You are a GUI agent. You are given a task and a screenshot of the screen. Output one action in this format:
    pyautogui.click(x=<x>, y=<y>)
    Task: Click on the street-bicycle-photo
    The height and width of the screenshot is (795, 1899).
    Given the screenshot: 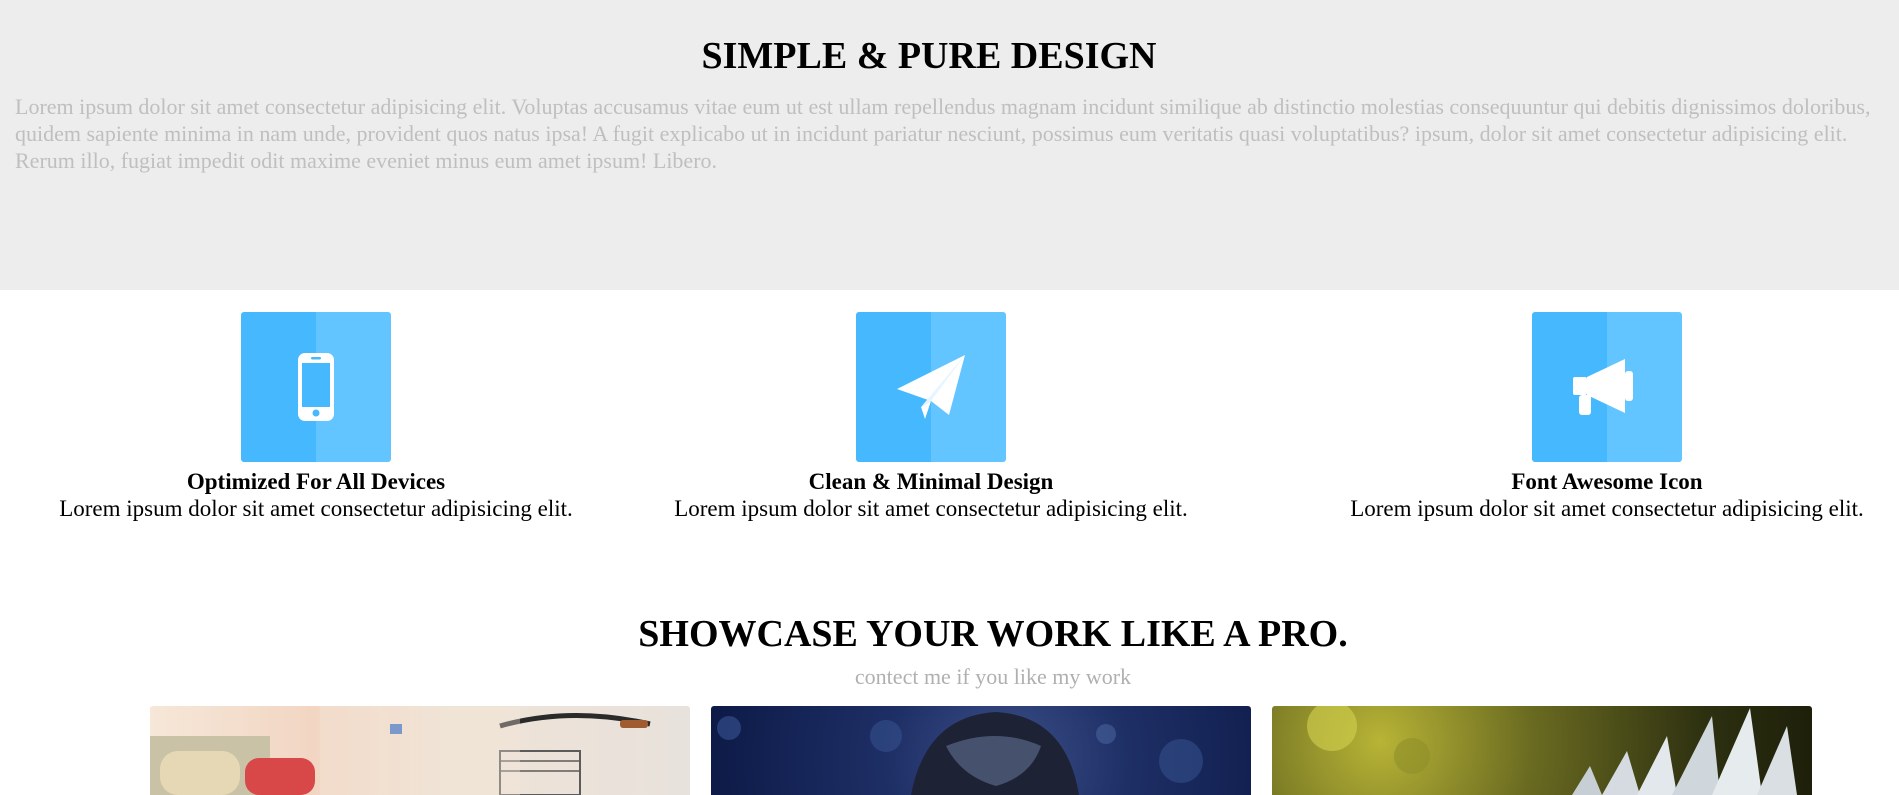 What is the action you would take?
    pyautogui.click(x=400, y=750)
    